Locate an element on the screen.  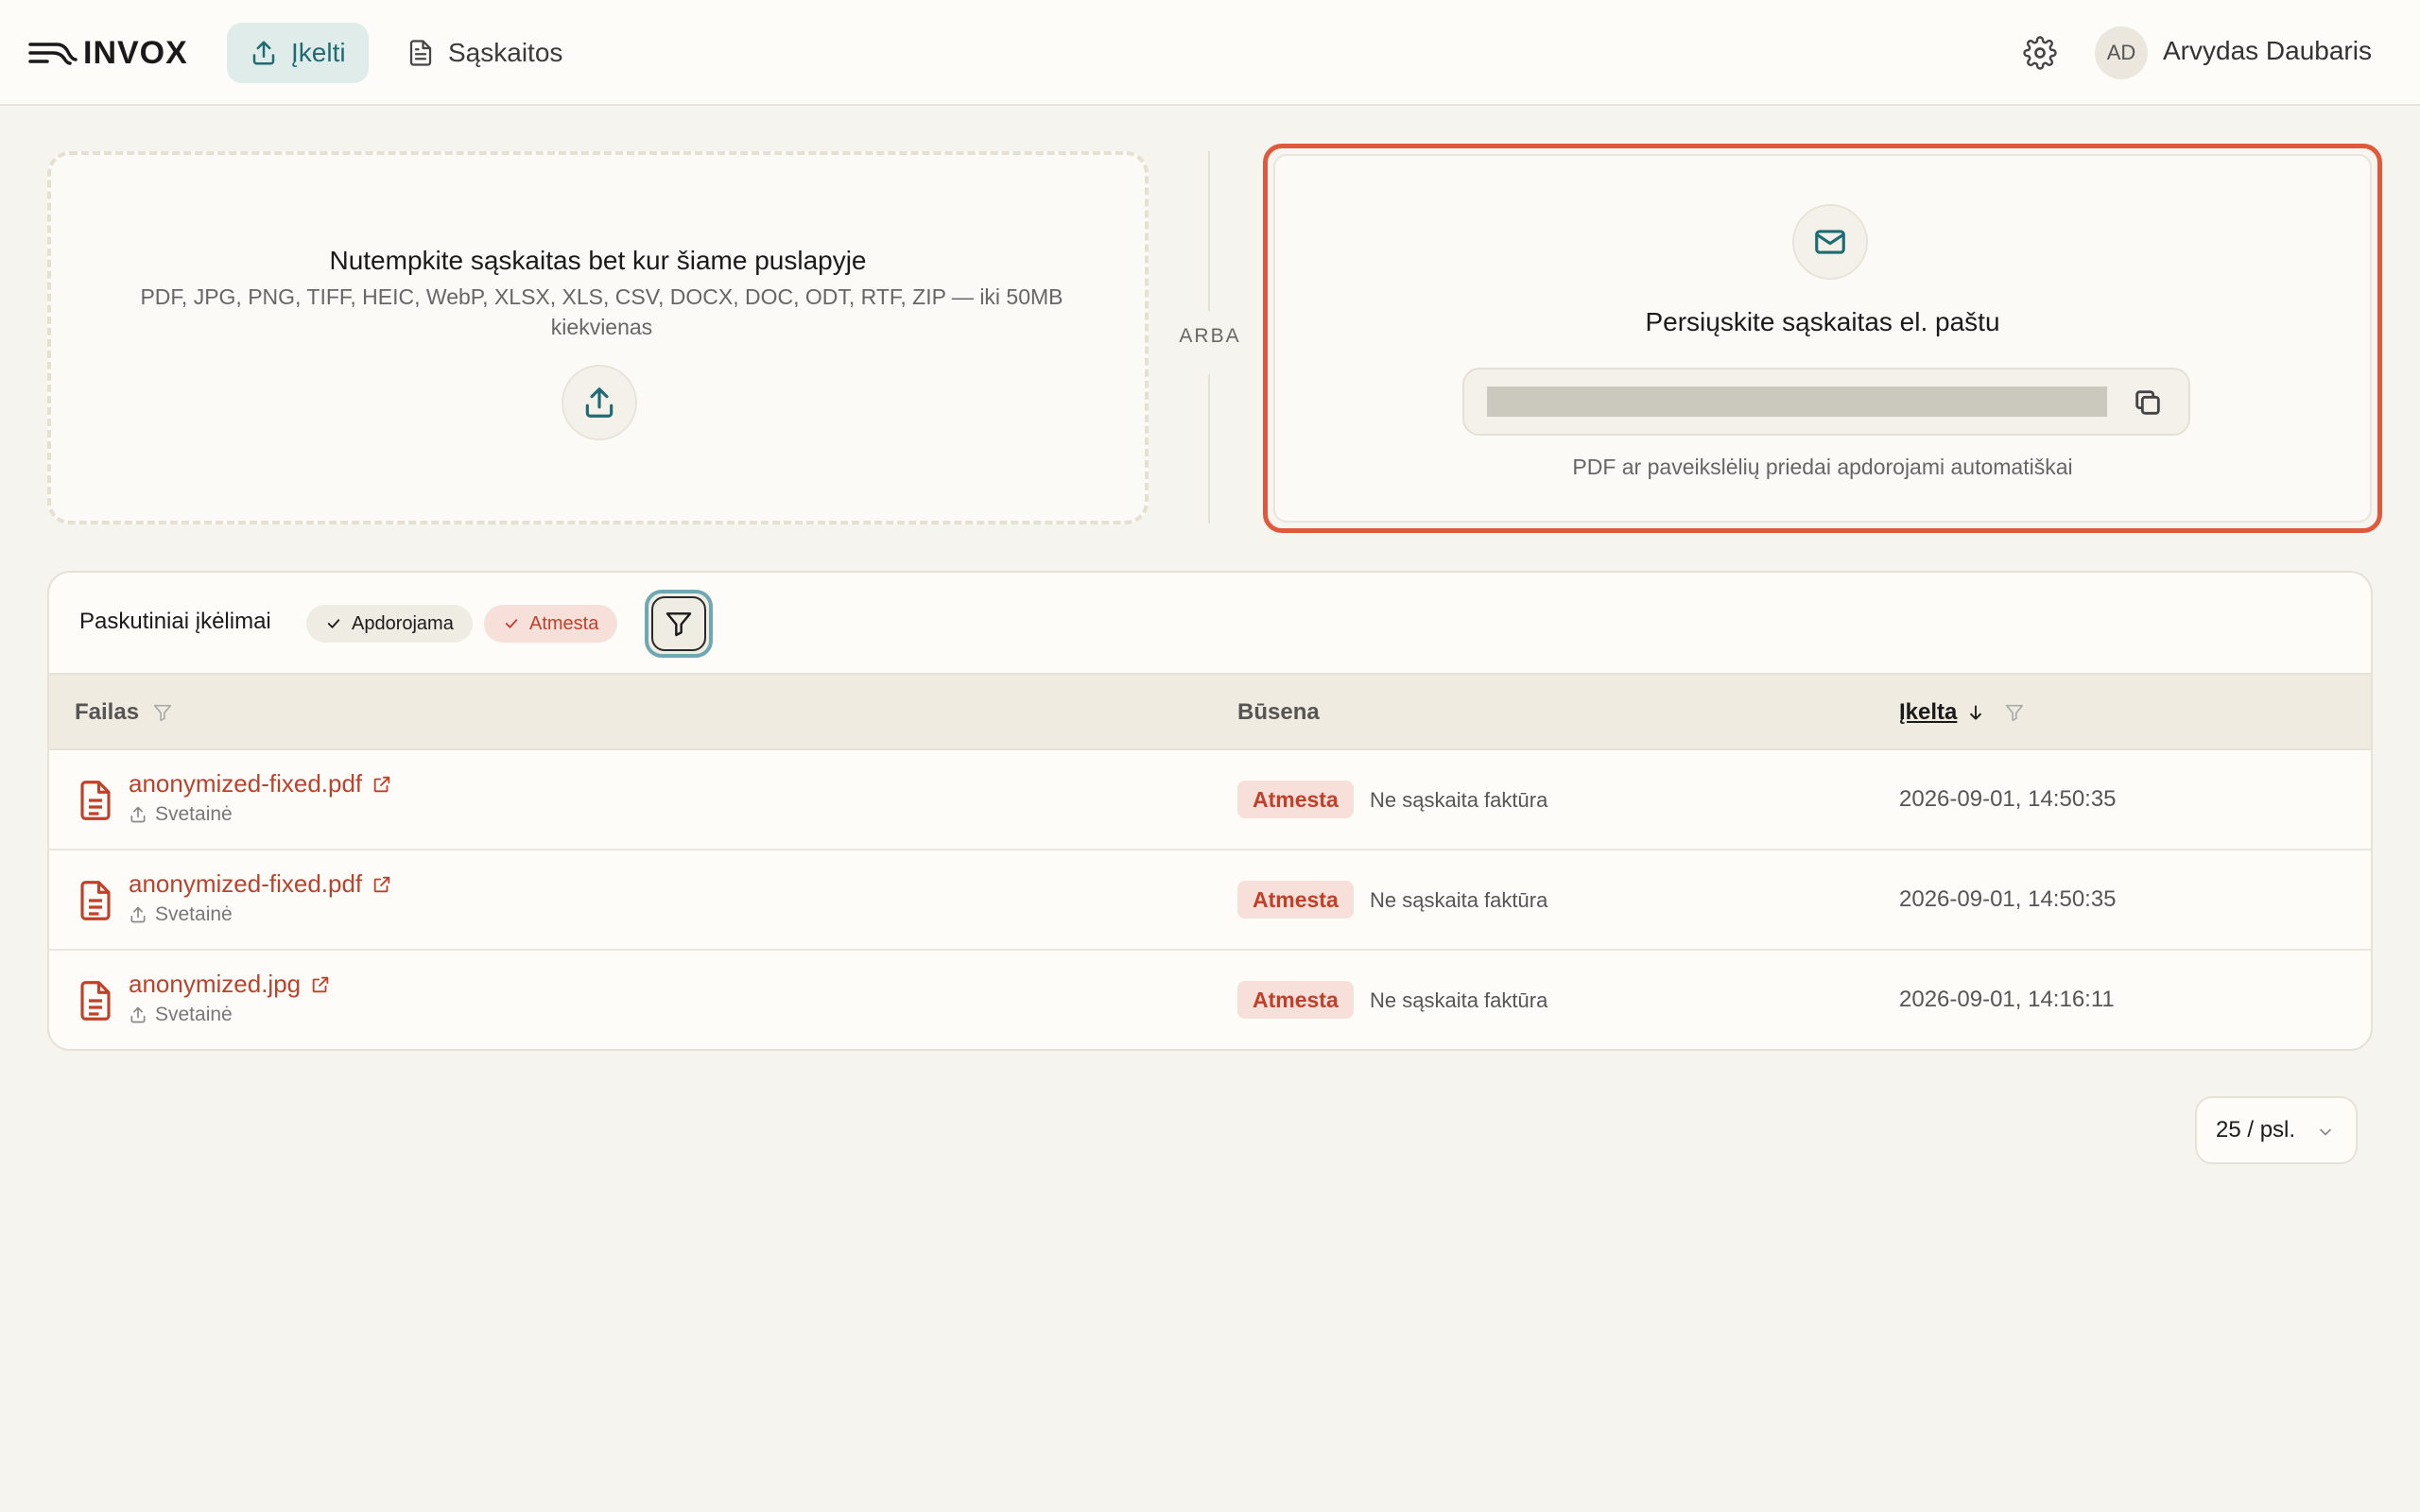
logo: INVOX is located at coordinates (108, 52).